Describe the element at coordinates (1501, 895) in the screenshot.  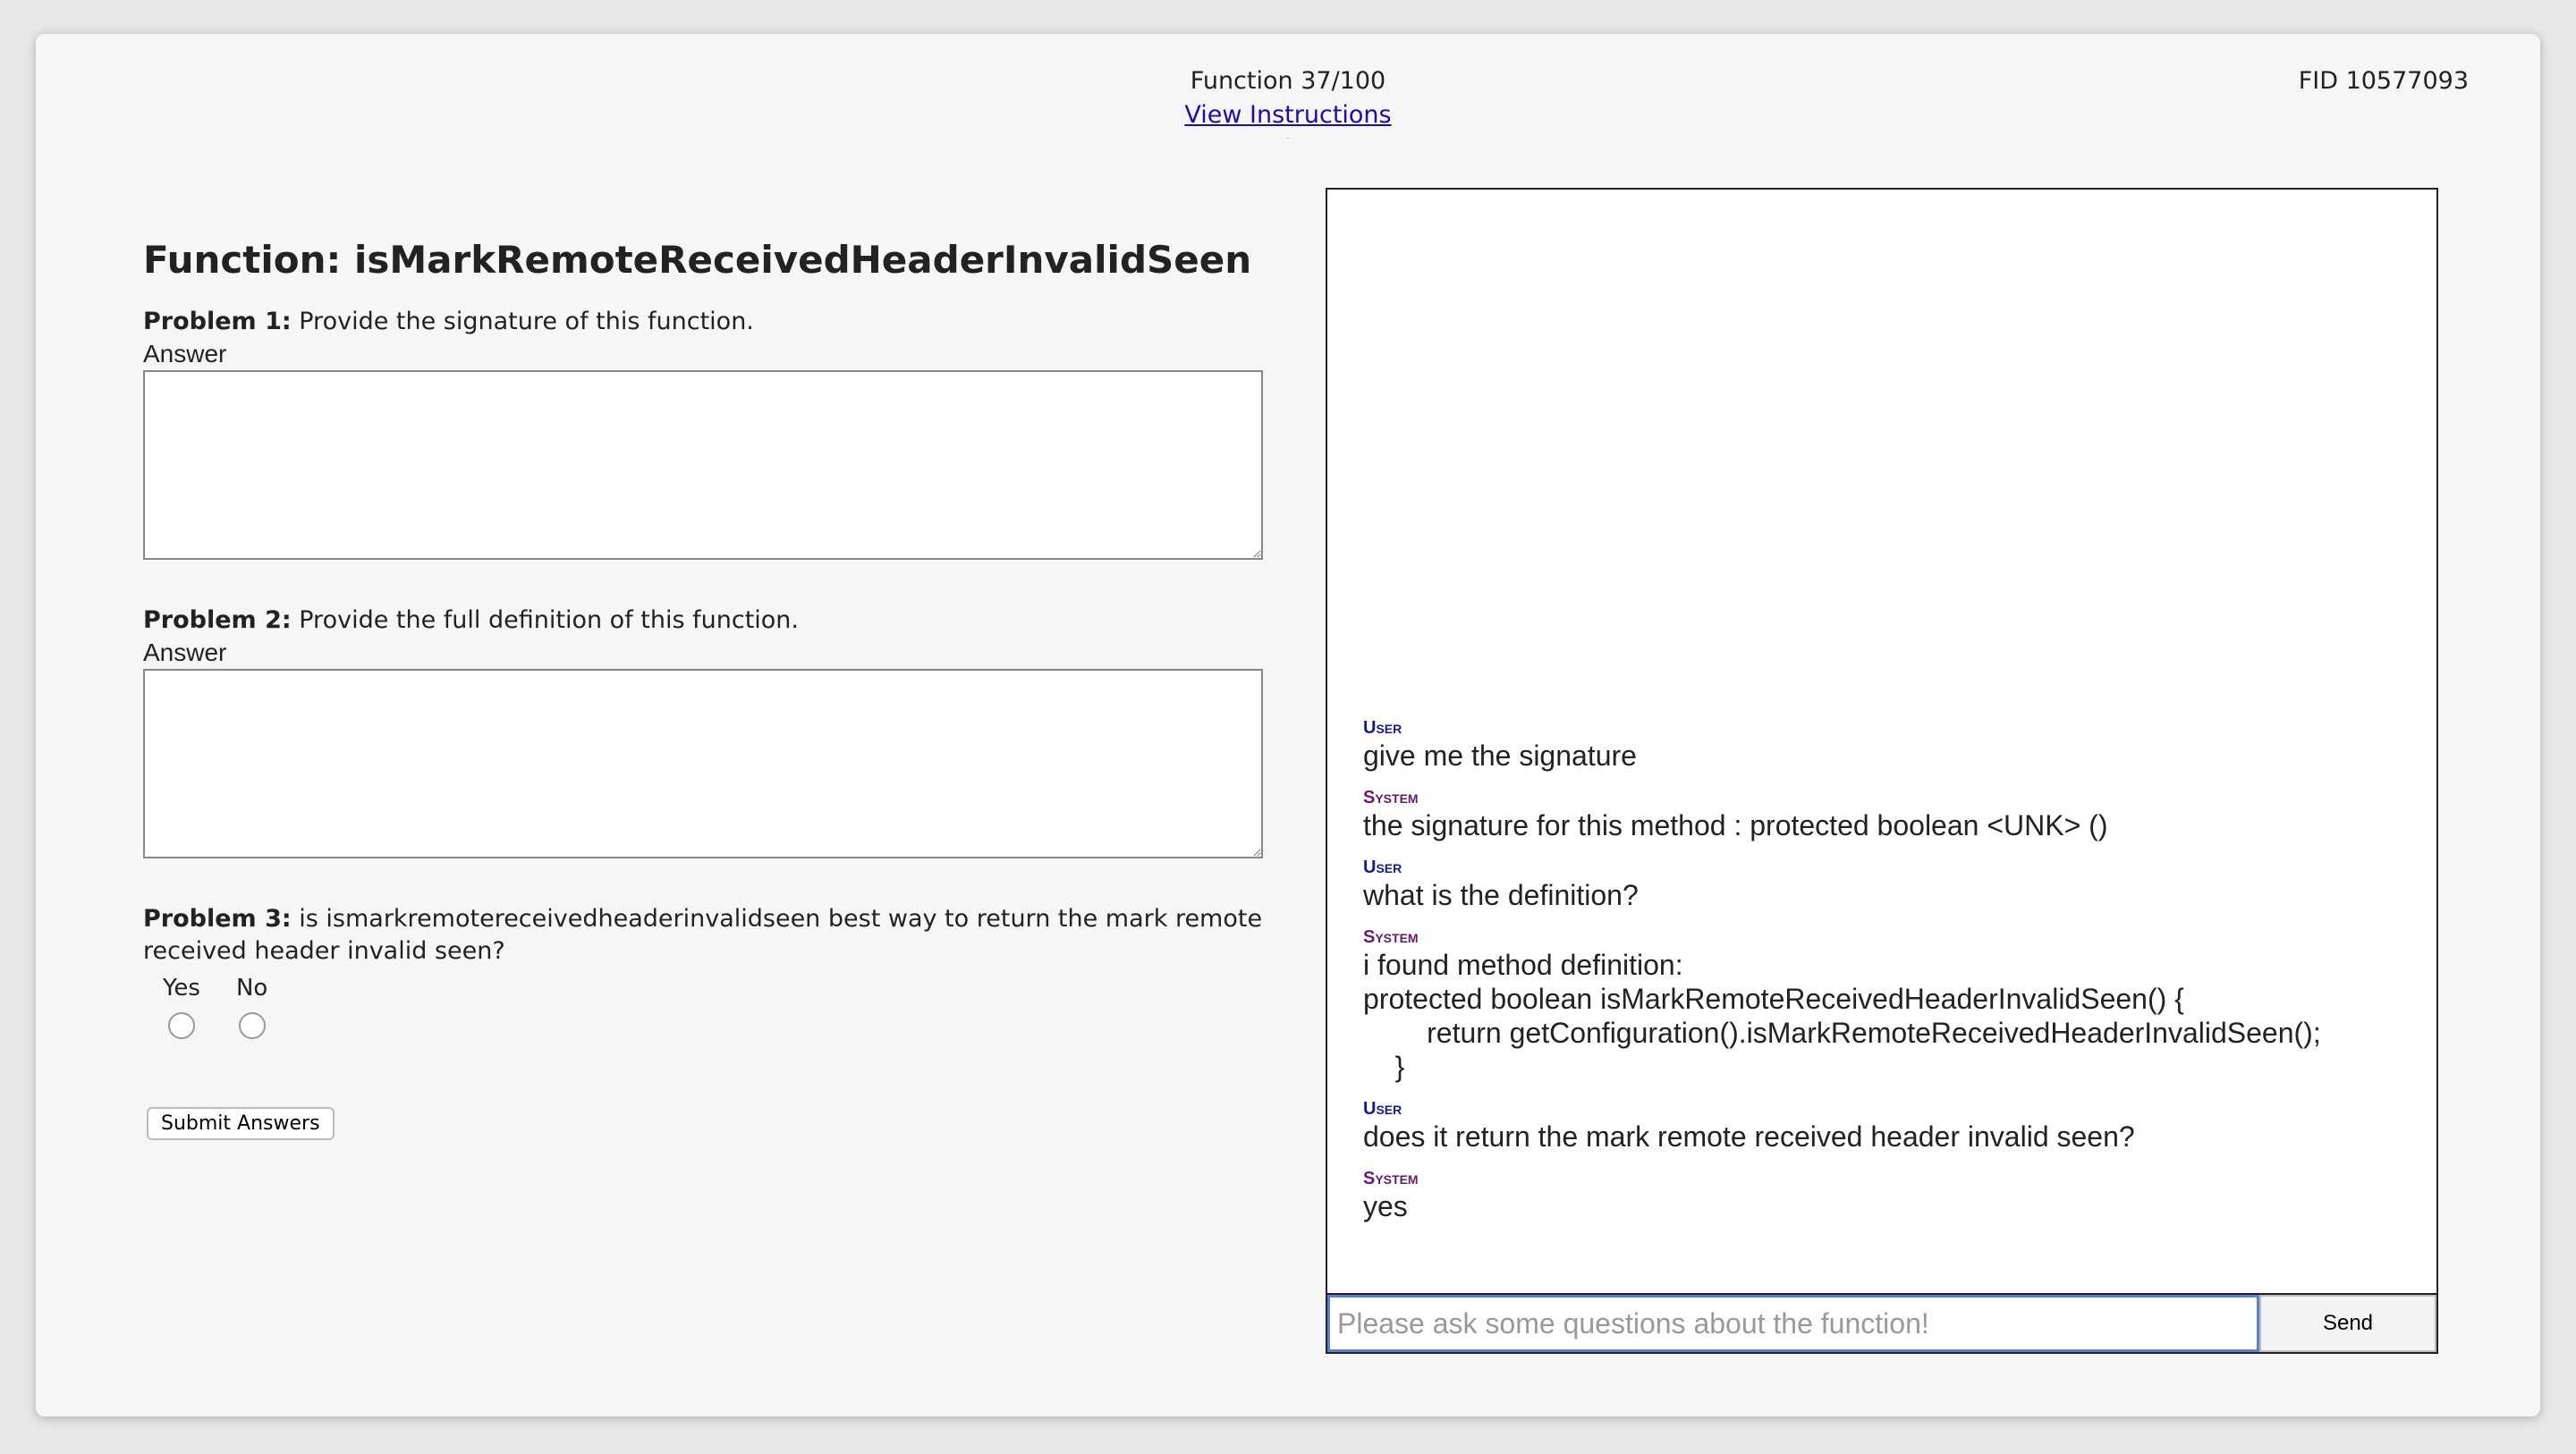
I see `message-text: what is the definition?` at that location.